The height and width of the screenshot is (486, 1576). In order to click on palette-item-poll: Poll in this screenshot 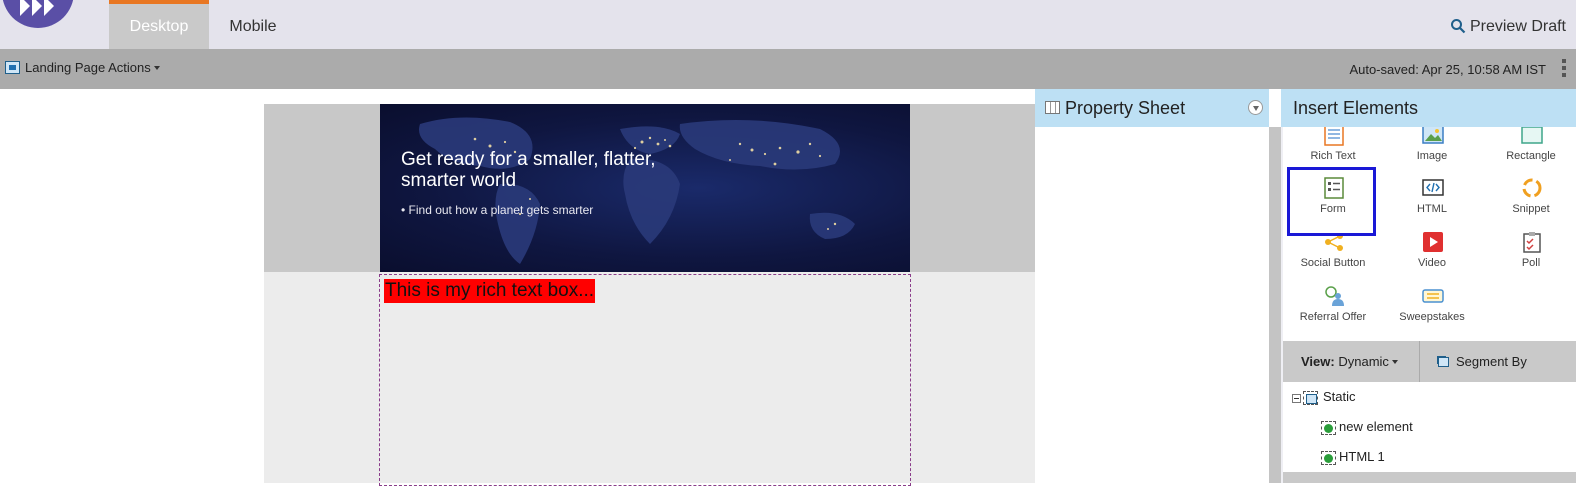, I will do `click(1529, 252)`.